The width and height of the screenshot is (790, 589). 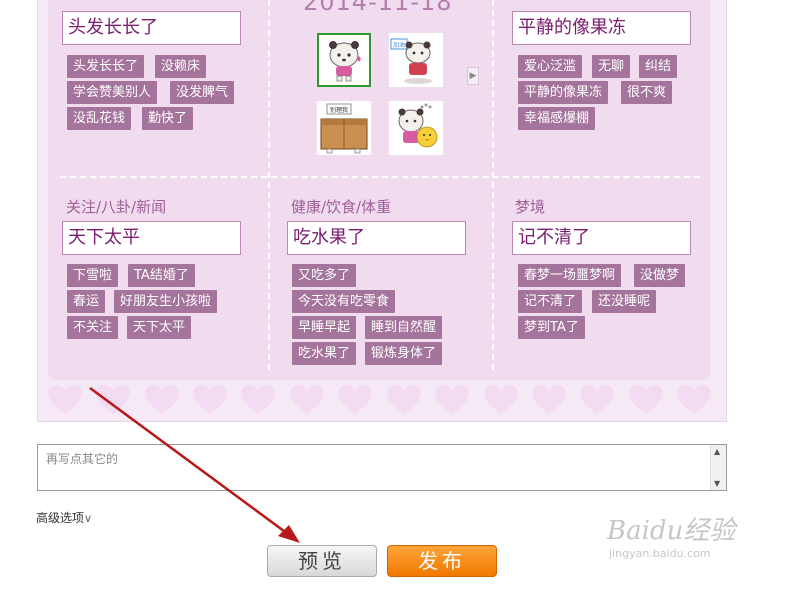 I want to click on annotation-arrow-icon, so click(x=194, y=464).